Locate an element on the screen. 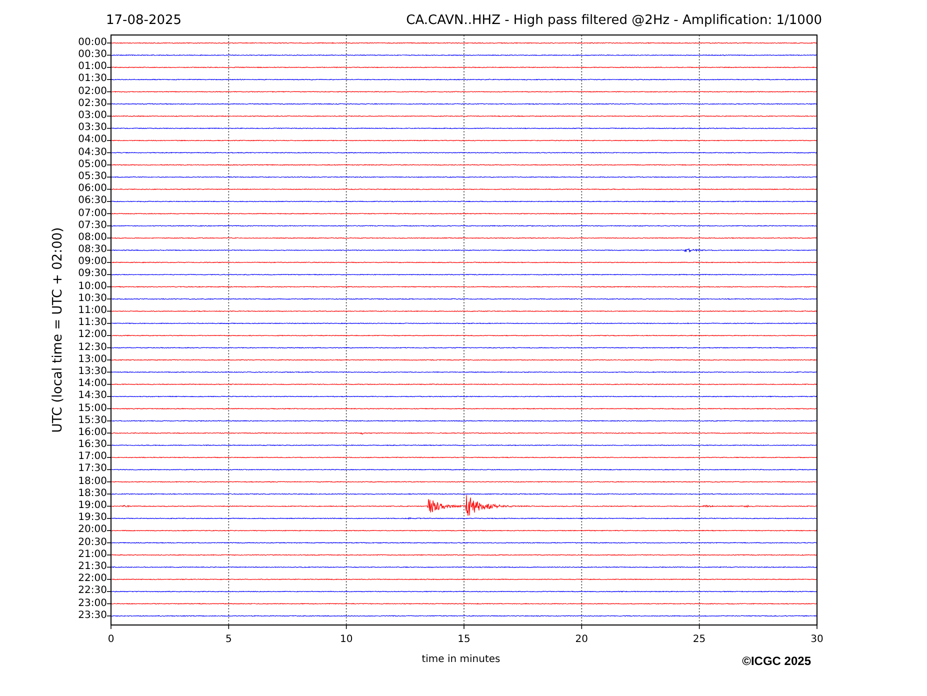 The width and height of the screenshot is (927, 696). y-tick-label: 15:30 is located at coordinates (92, 420).